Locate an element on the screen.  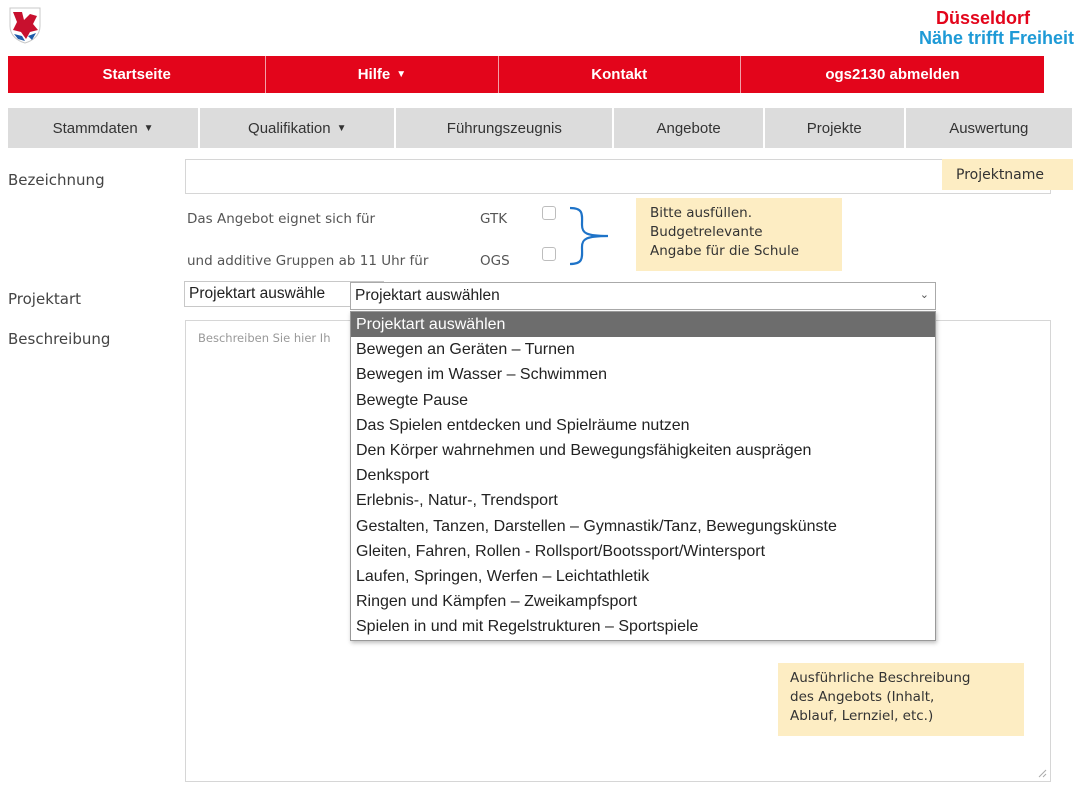
beschreibung-placeholder: Beschreiben Sie hier Ih is located at coordinates (264, 338).